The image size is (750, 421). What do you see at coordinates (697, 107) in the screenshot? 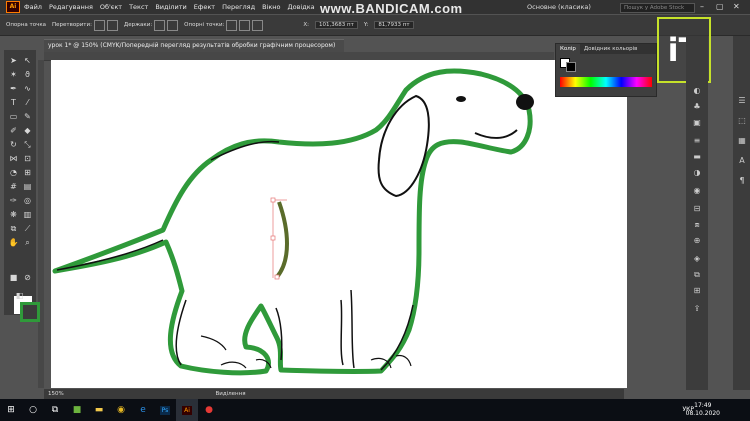
I see `symbols-icon: ♣` at bounding box center [697, 107].